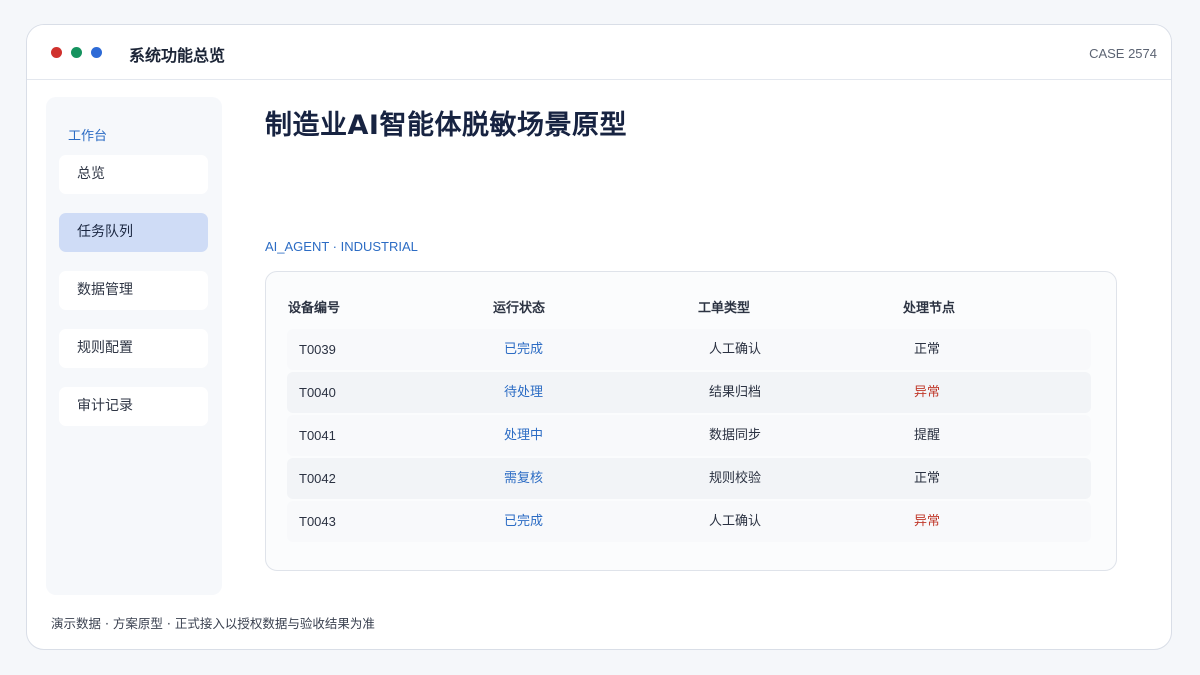  I want to click on table-row: T0040 待处理 结果归档 异常, so click(689, 392).